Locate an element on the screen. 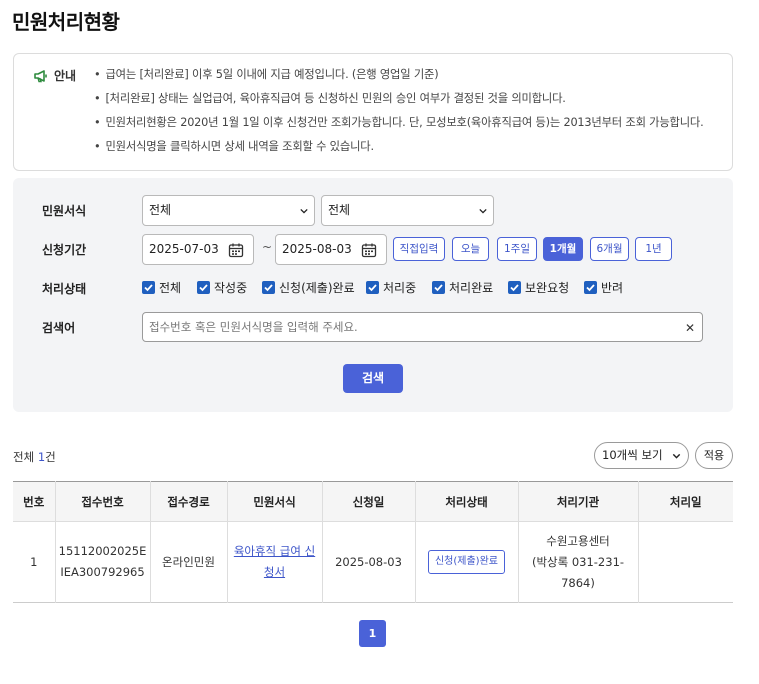  cell-agency: 수원고용센터 (박상록 031-231- 7864) is located at coordinates (578, 562).